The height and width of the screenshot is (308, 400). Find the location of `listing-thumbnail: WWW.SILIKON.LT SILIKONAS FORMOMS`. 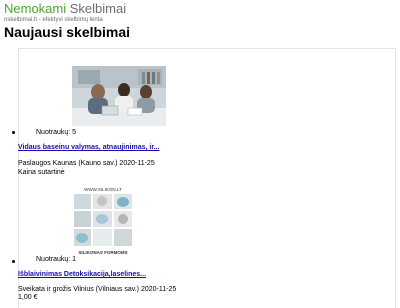

listing-thumbnail: WWW.SILIKON.LT SILIKONAS FORMOMS is located at coordinates (103, 220).